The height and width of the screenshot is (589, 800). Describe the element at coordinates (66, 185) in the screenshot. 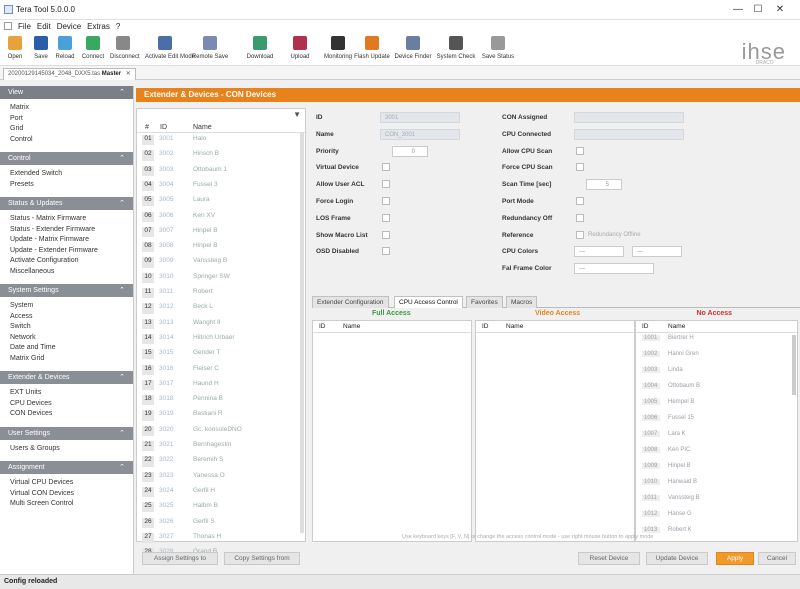

I see `sidebar-item-presets: Presets` at that location.